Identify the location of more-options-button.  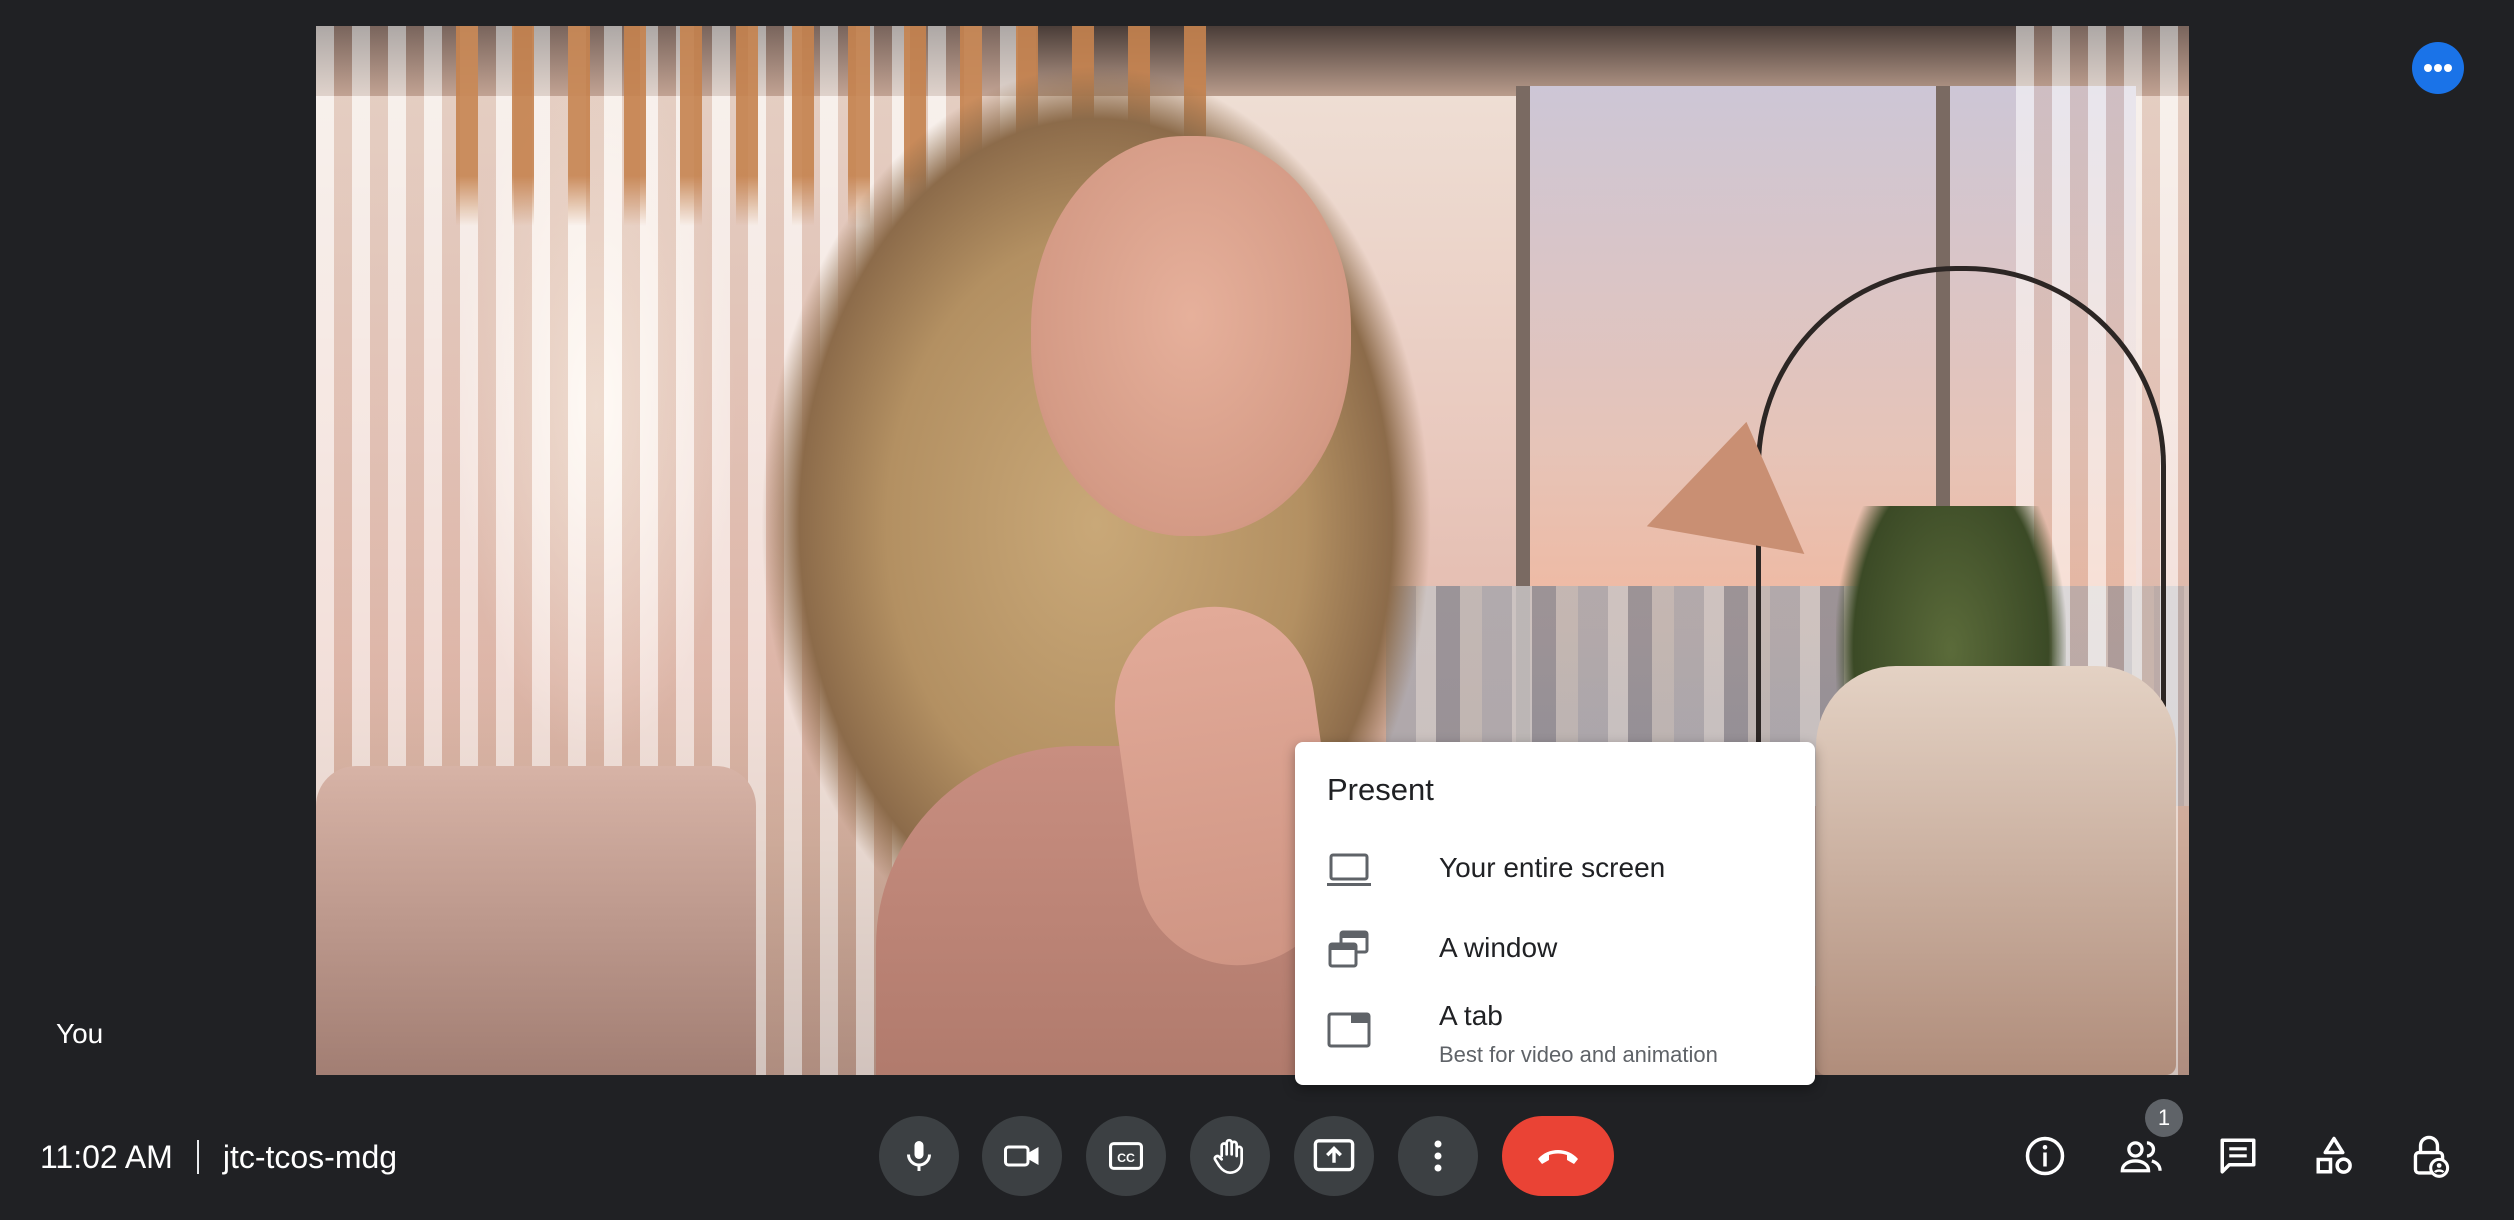
(1438, 1156).